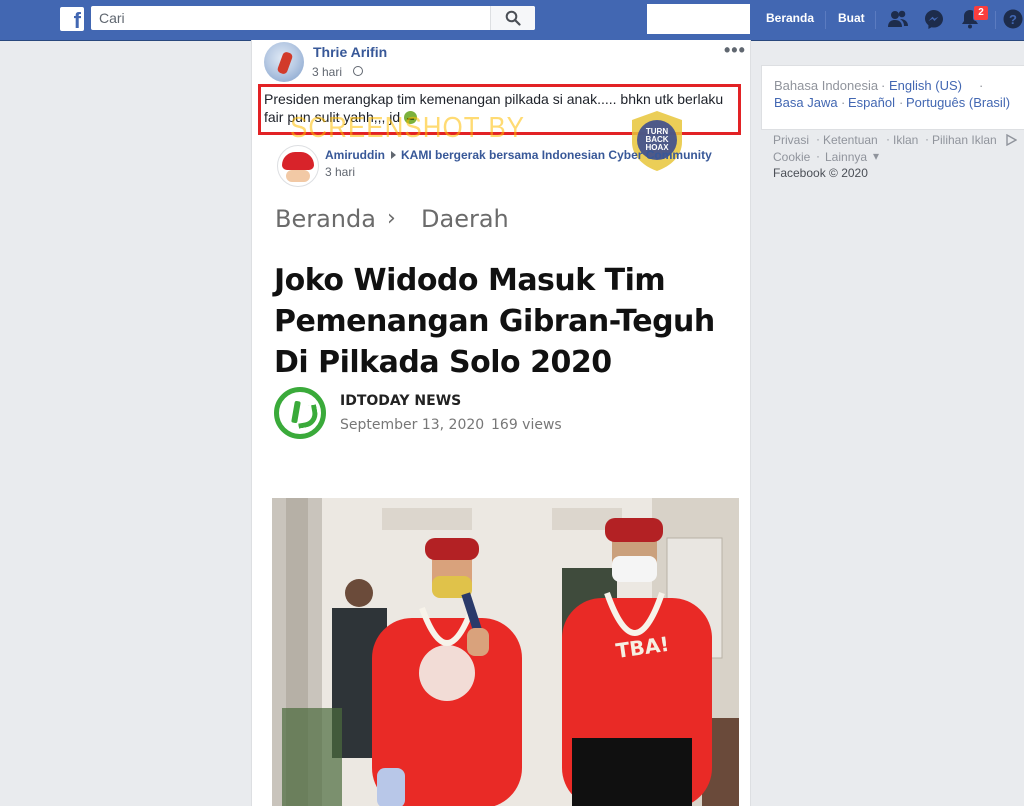 The height and width of the screenshot is (806, 1024). I want to click on footer-link-cookie: Cookie, so click(791, 157).